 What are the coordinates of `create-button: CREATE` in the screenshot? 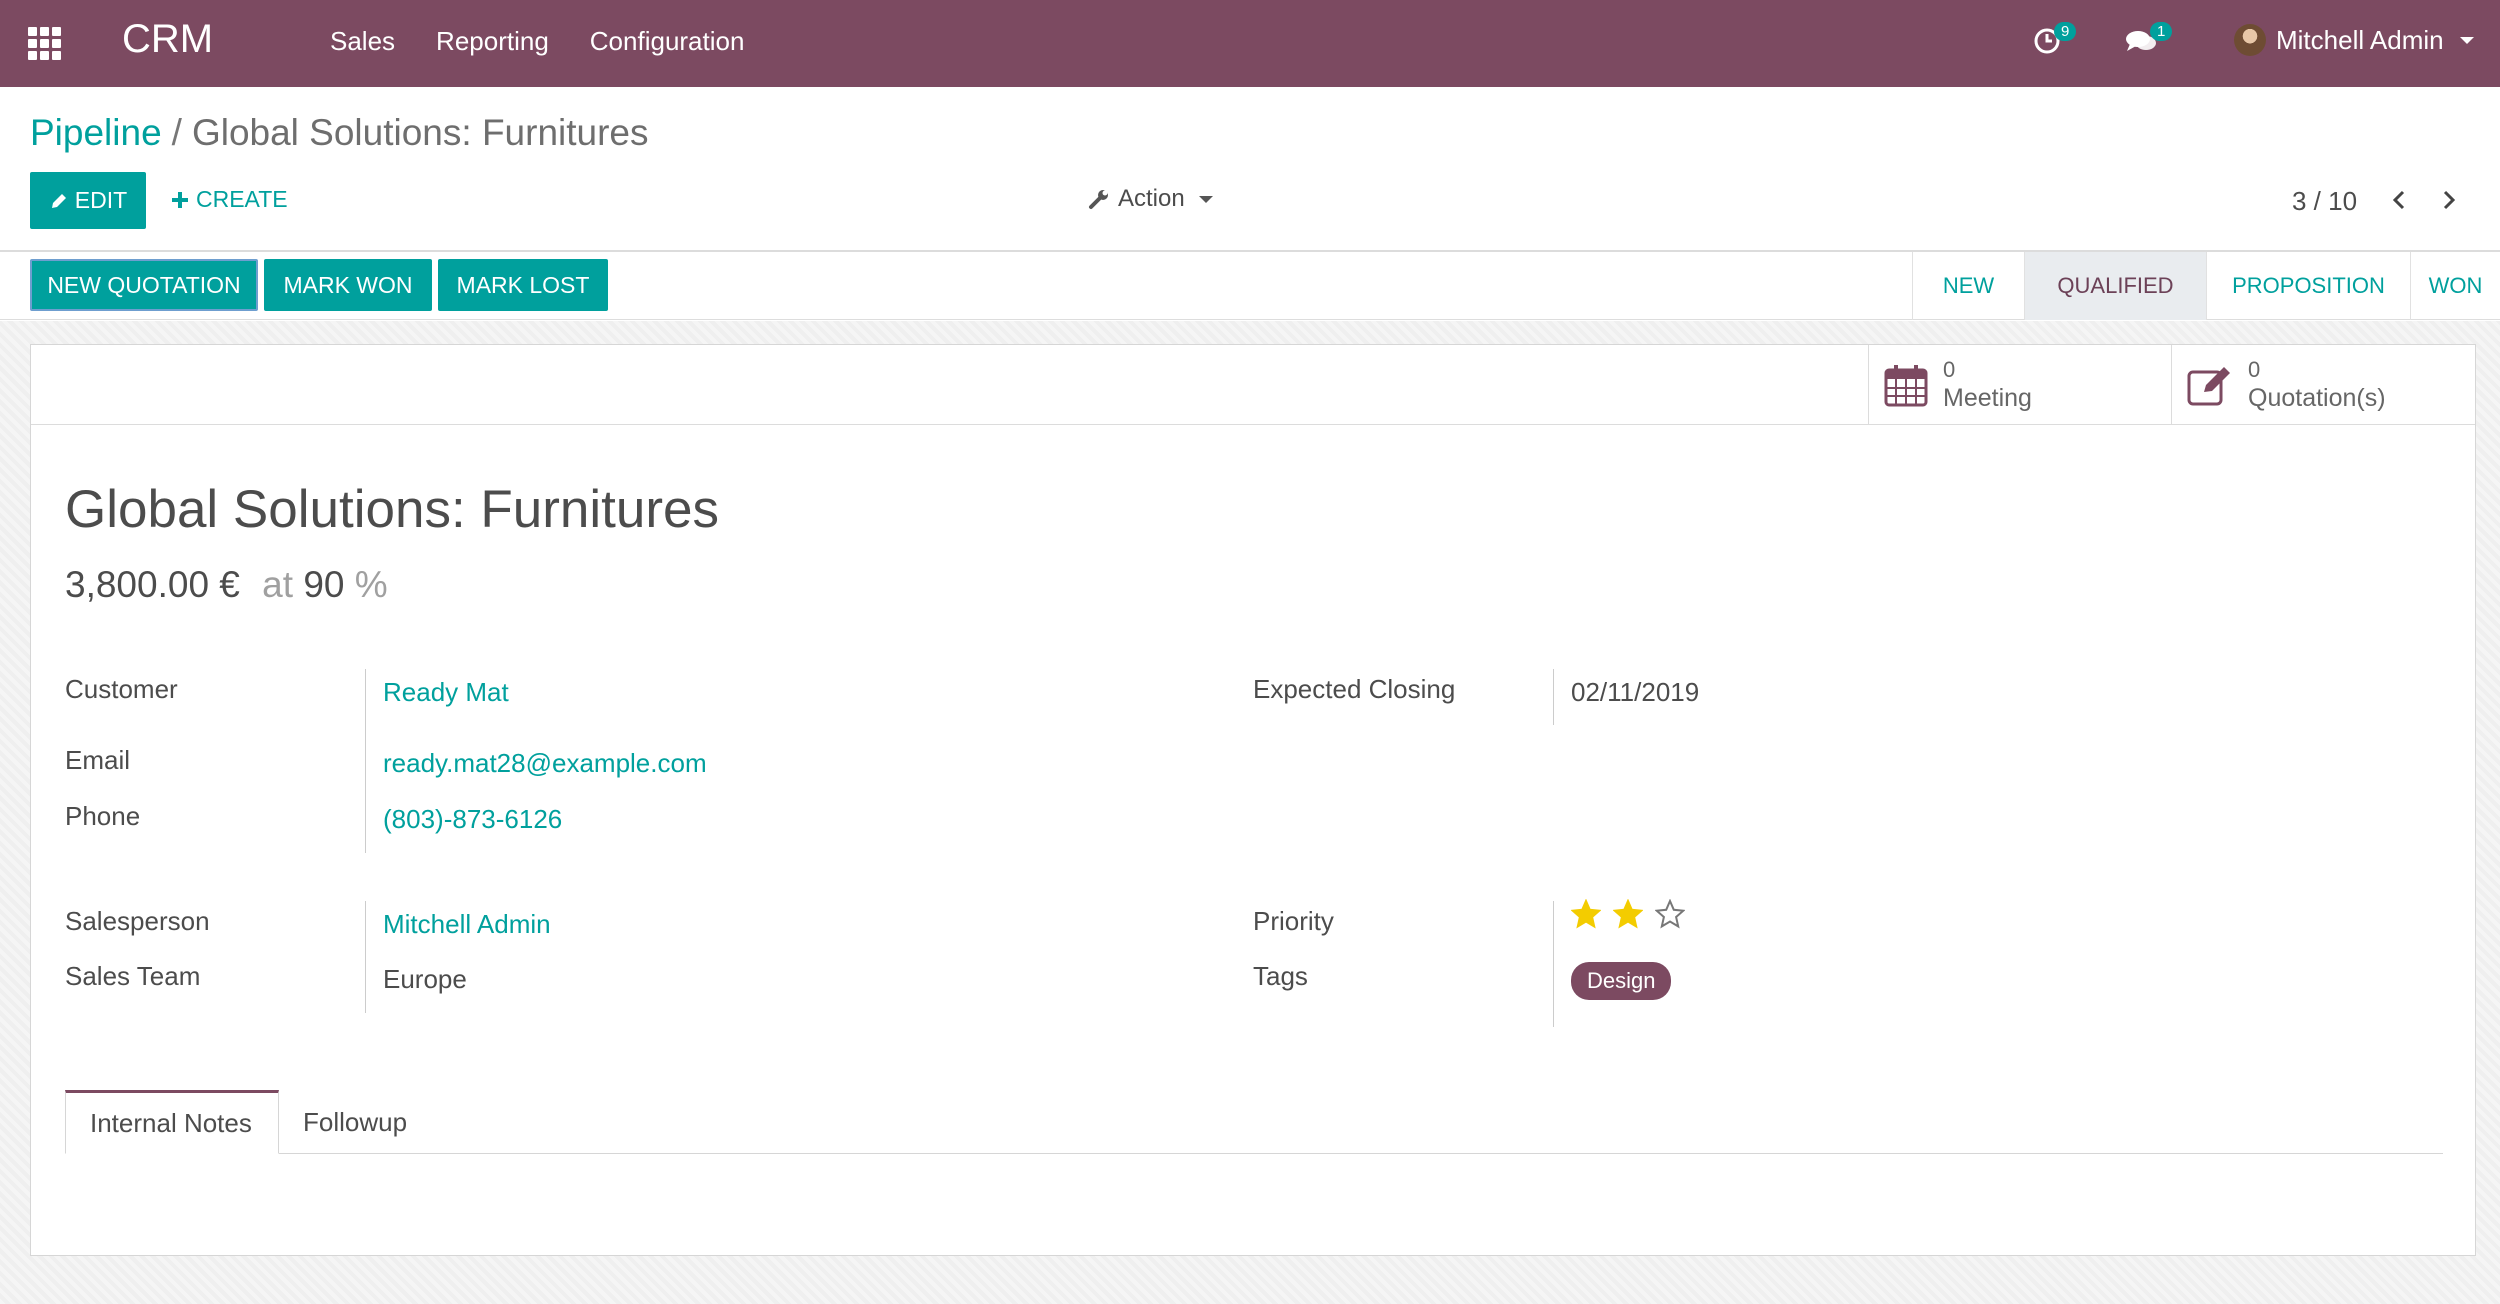 It's located at (229, 199).